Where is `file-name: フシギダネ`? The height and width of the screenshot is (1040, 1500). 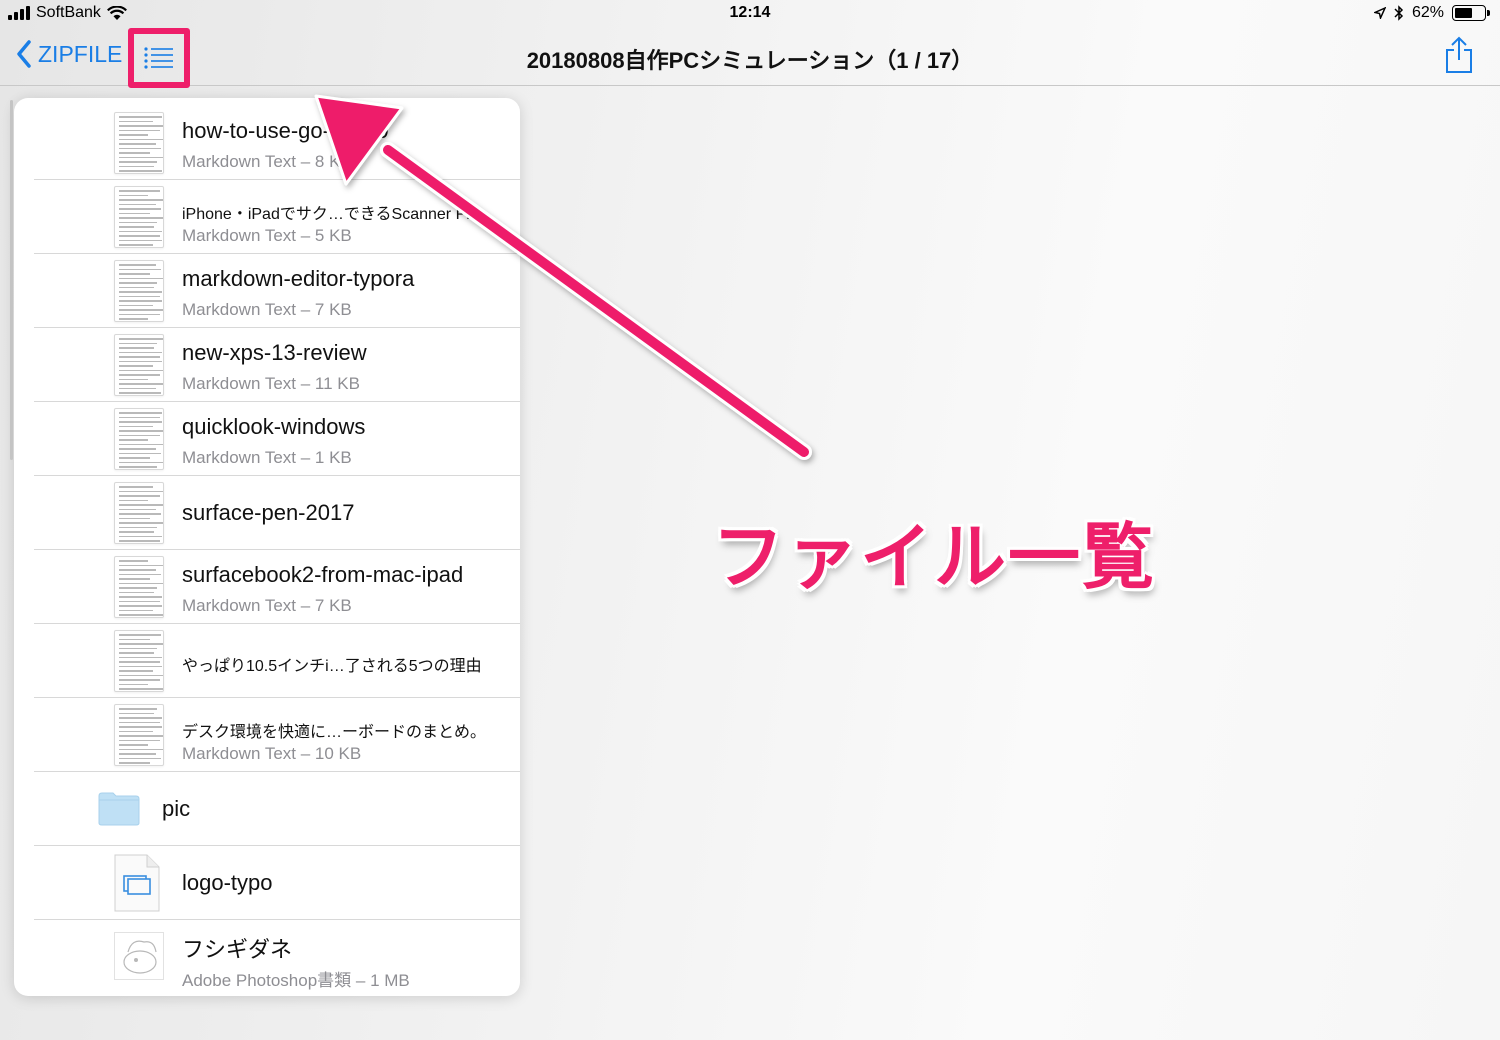
file-name: フシギダネ is located at coordinates (237, 949).